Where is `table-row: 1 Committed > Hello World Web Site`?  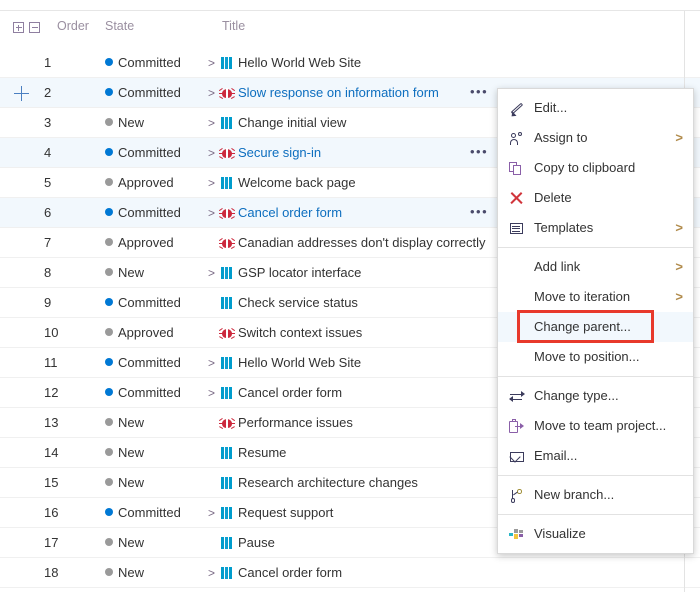 table-row: 1 Committed > Hello World Web Site is located at coordinates (350, 63).